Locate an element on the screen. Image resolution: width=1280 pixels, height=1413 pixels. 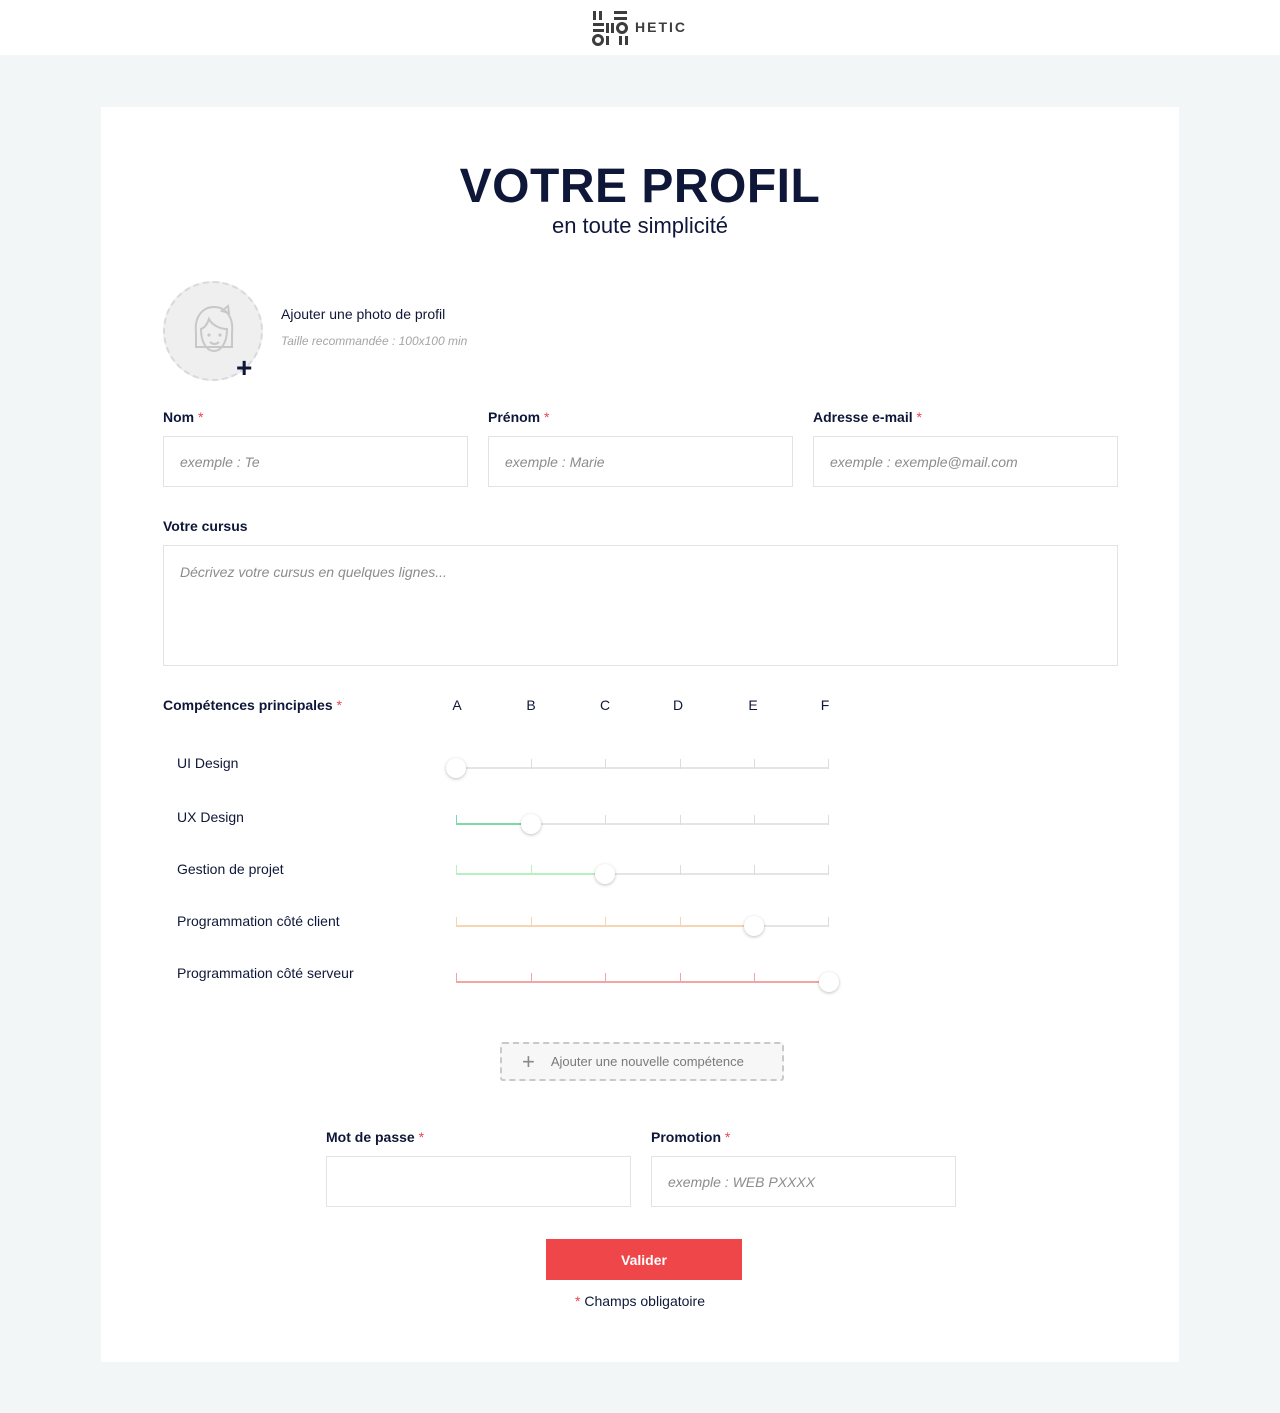
hetic-logo: HETIC is located at coordinates (639, 28).